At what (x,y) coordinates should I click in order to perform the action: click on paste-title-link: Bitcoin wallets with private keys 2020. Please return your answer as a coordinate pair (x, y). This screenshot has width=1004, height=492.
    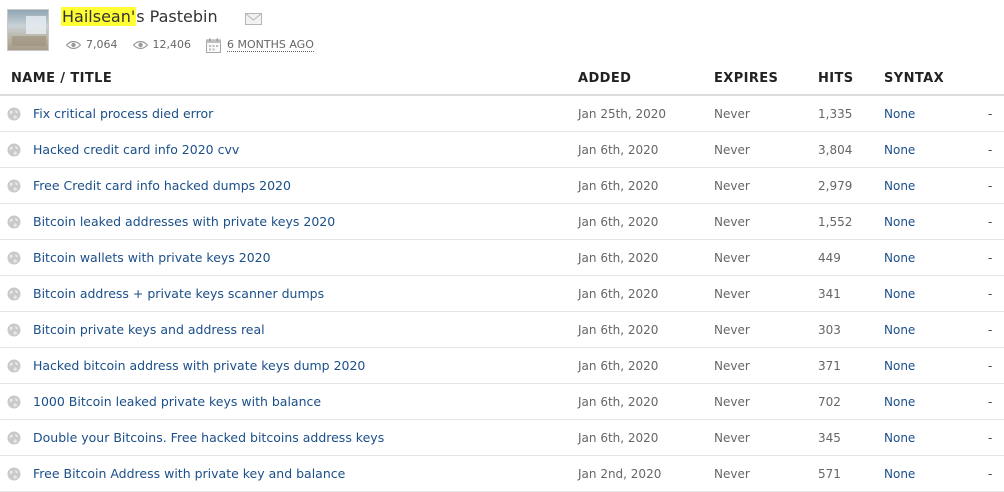
    Looking at the image, I should click on (152, 258).